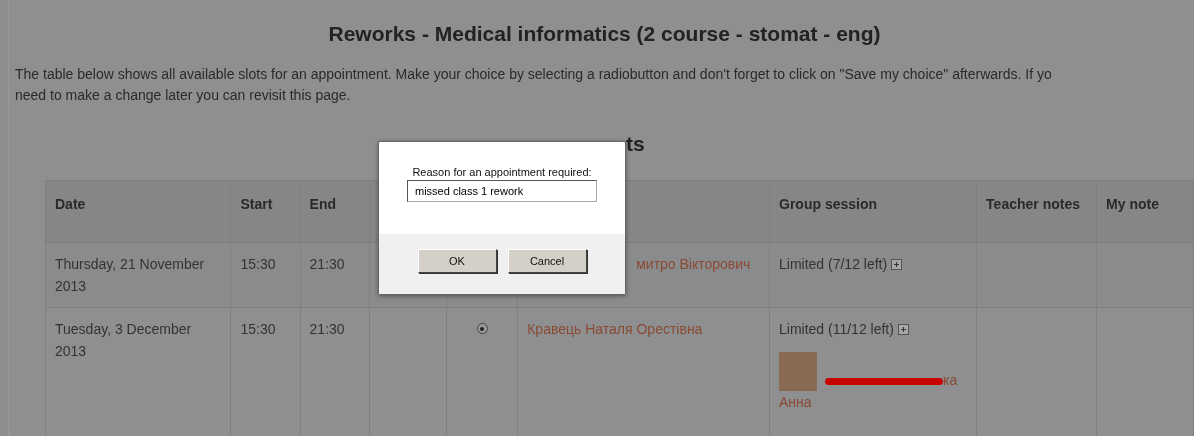 The image size is (1194, 436). Describe the element at coordinates (828, 204) in the screenshot. I see `column-header: Group session` at that location.